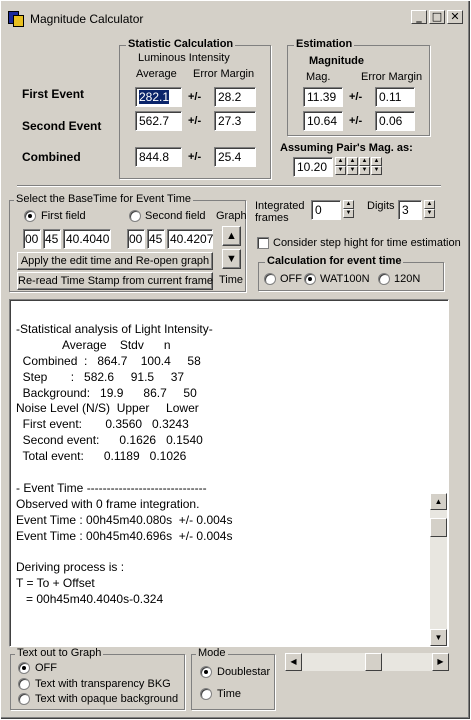 The height and width of the screenshot is (720, 471). Describe the element at coordinates (32, 239) in the screenshot. I see `first-hour-field: 00` at that location.